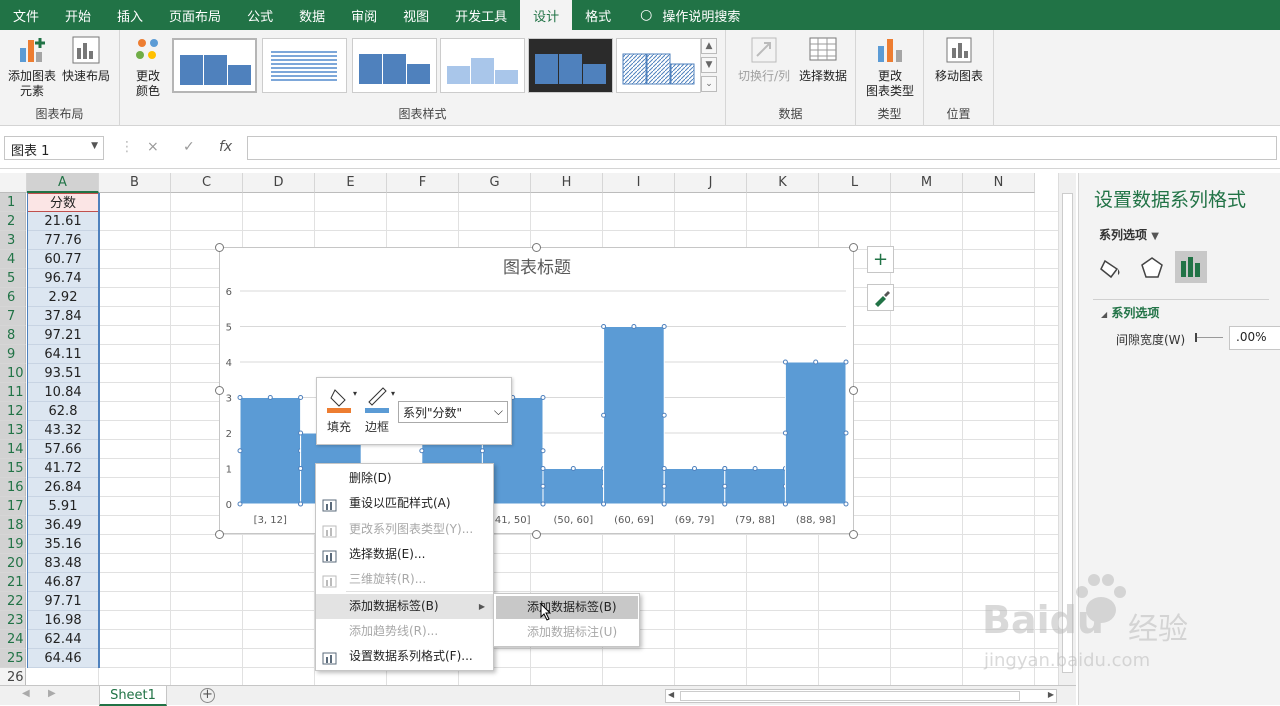 The width and height of the screenshot is (1280, 706). I want to click on gallery-up-icon: ▲, so click(709, 46).